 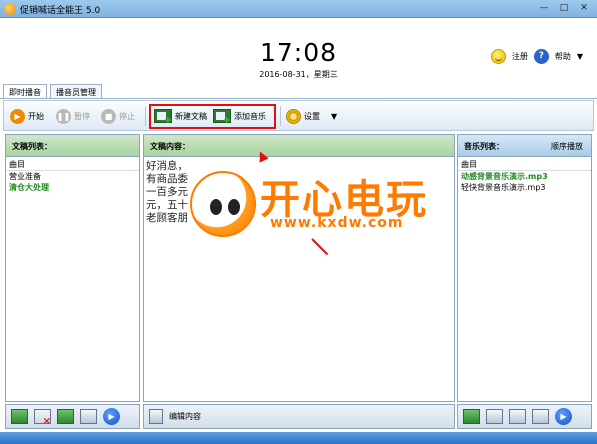 What do you see at coordinates (72, 187) in the screenshot?
I see `list-item: 清仓大处理` at bounding box center [72, 187].